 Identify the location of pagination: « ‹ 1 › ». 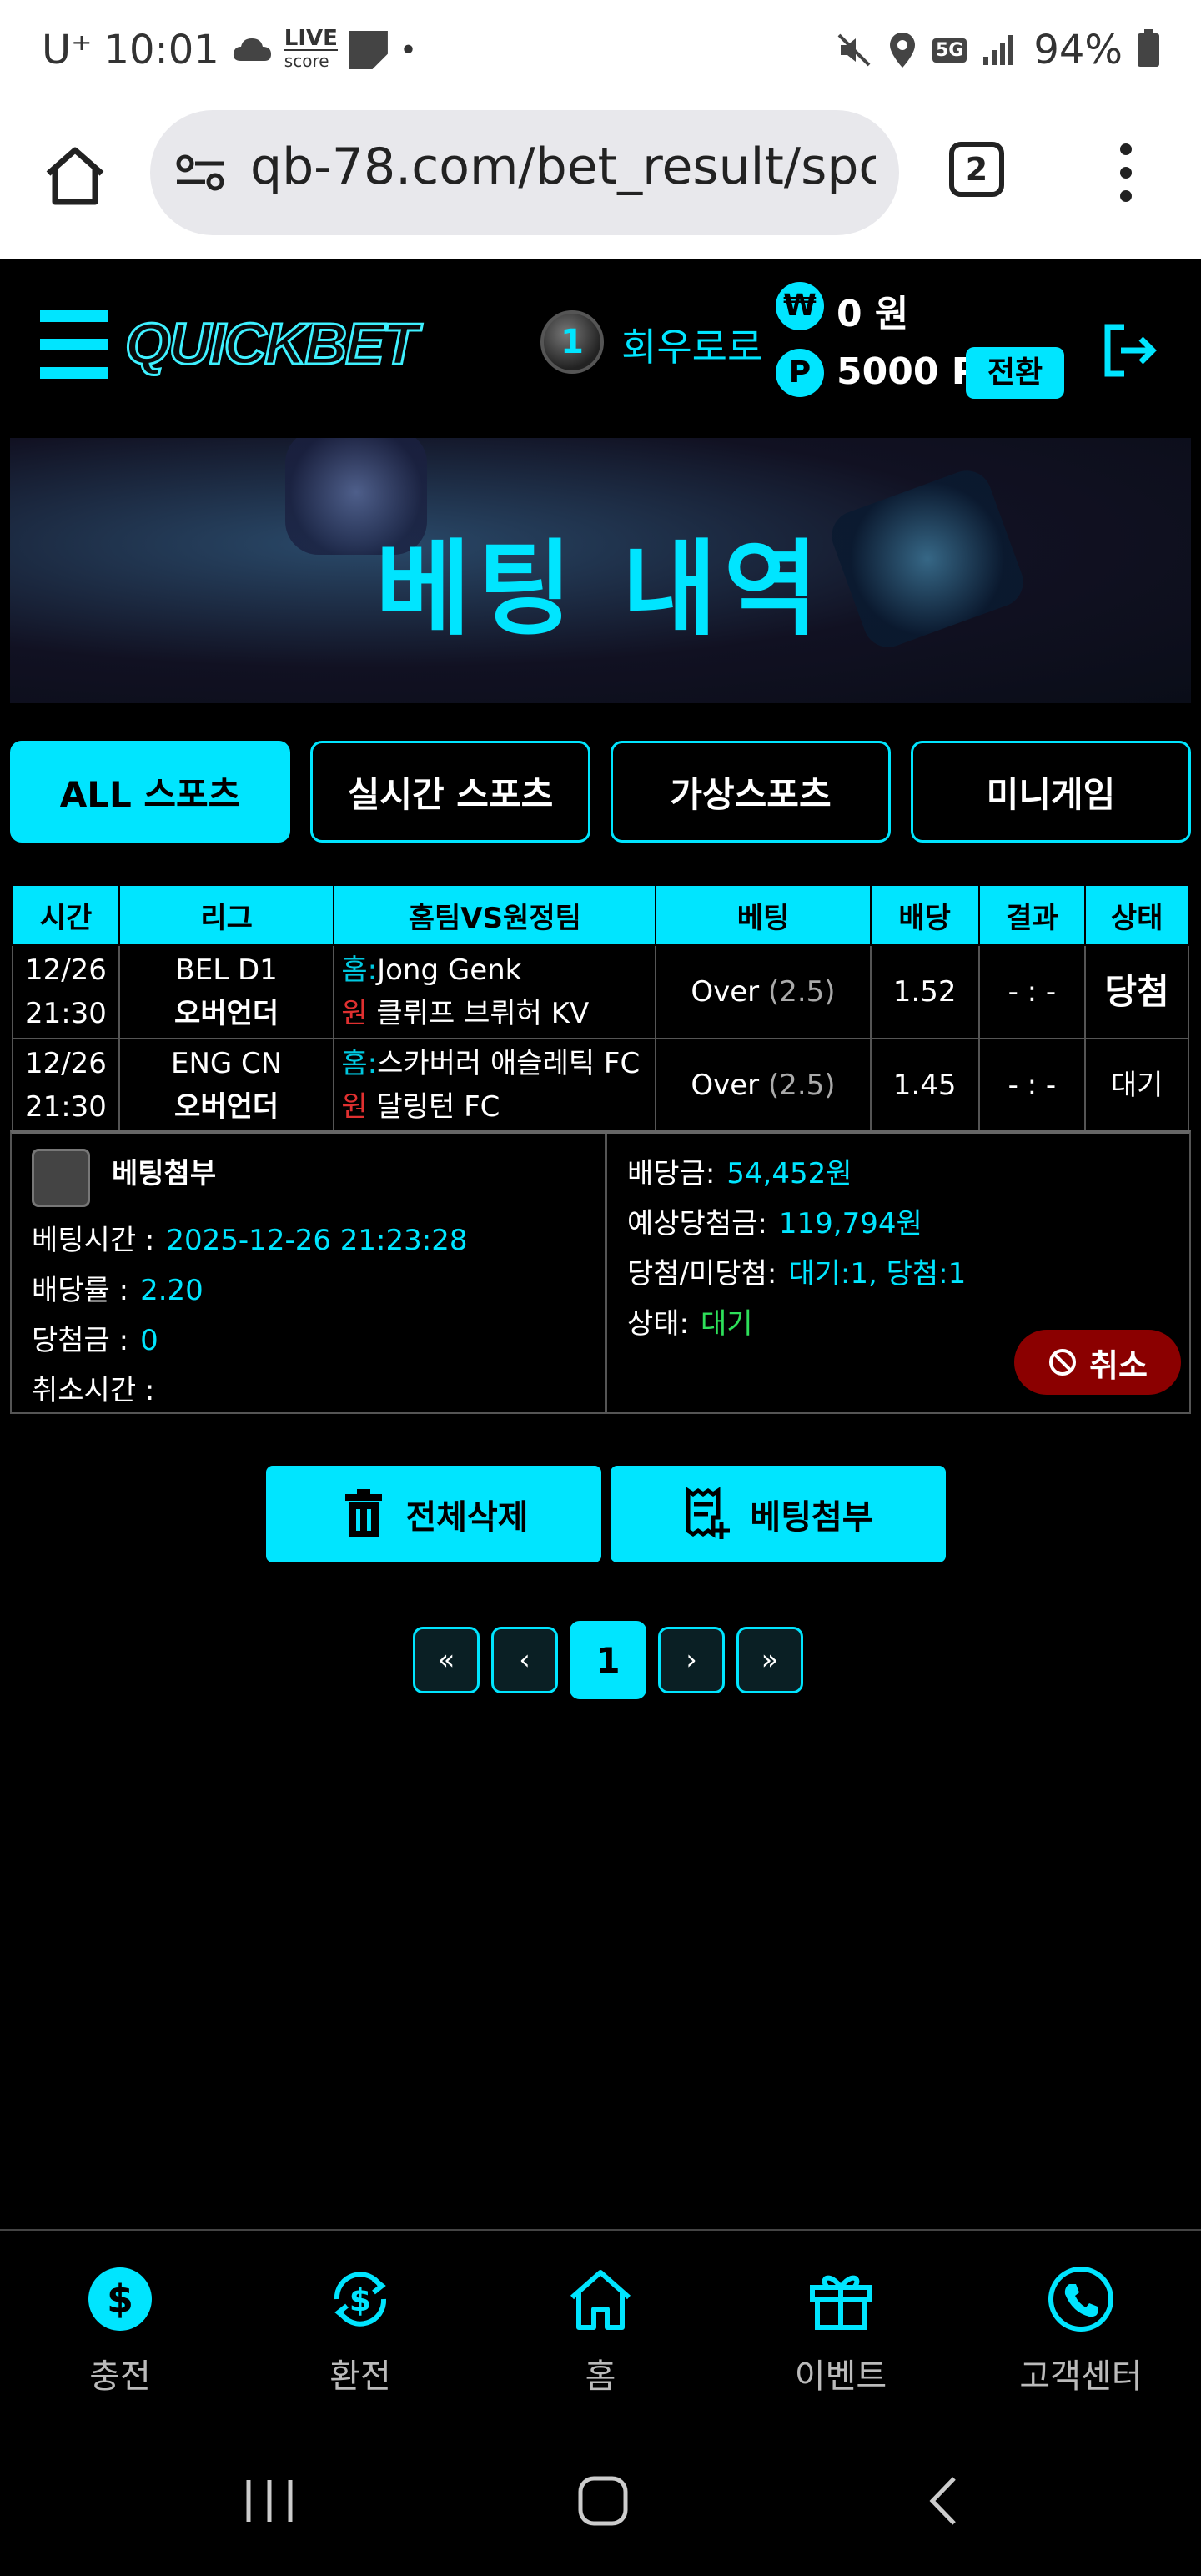
(608, 1660).